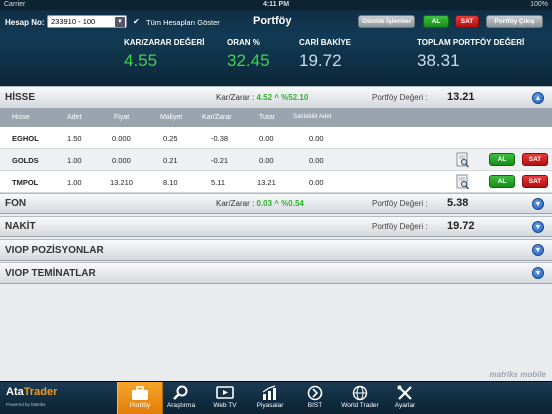 Image resolution: width=552 pixels, height=414 pixels. I want to click on cell-cost: 0.25, so click(170, 138).